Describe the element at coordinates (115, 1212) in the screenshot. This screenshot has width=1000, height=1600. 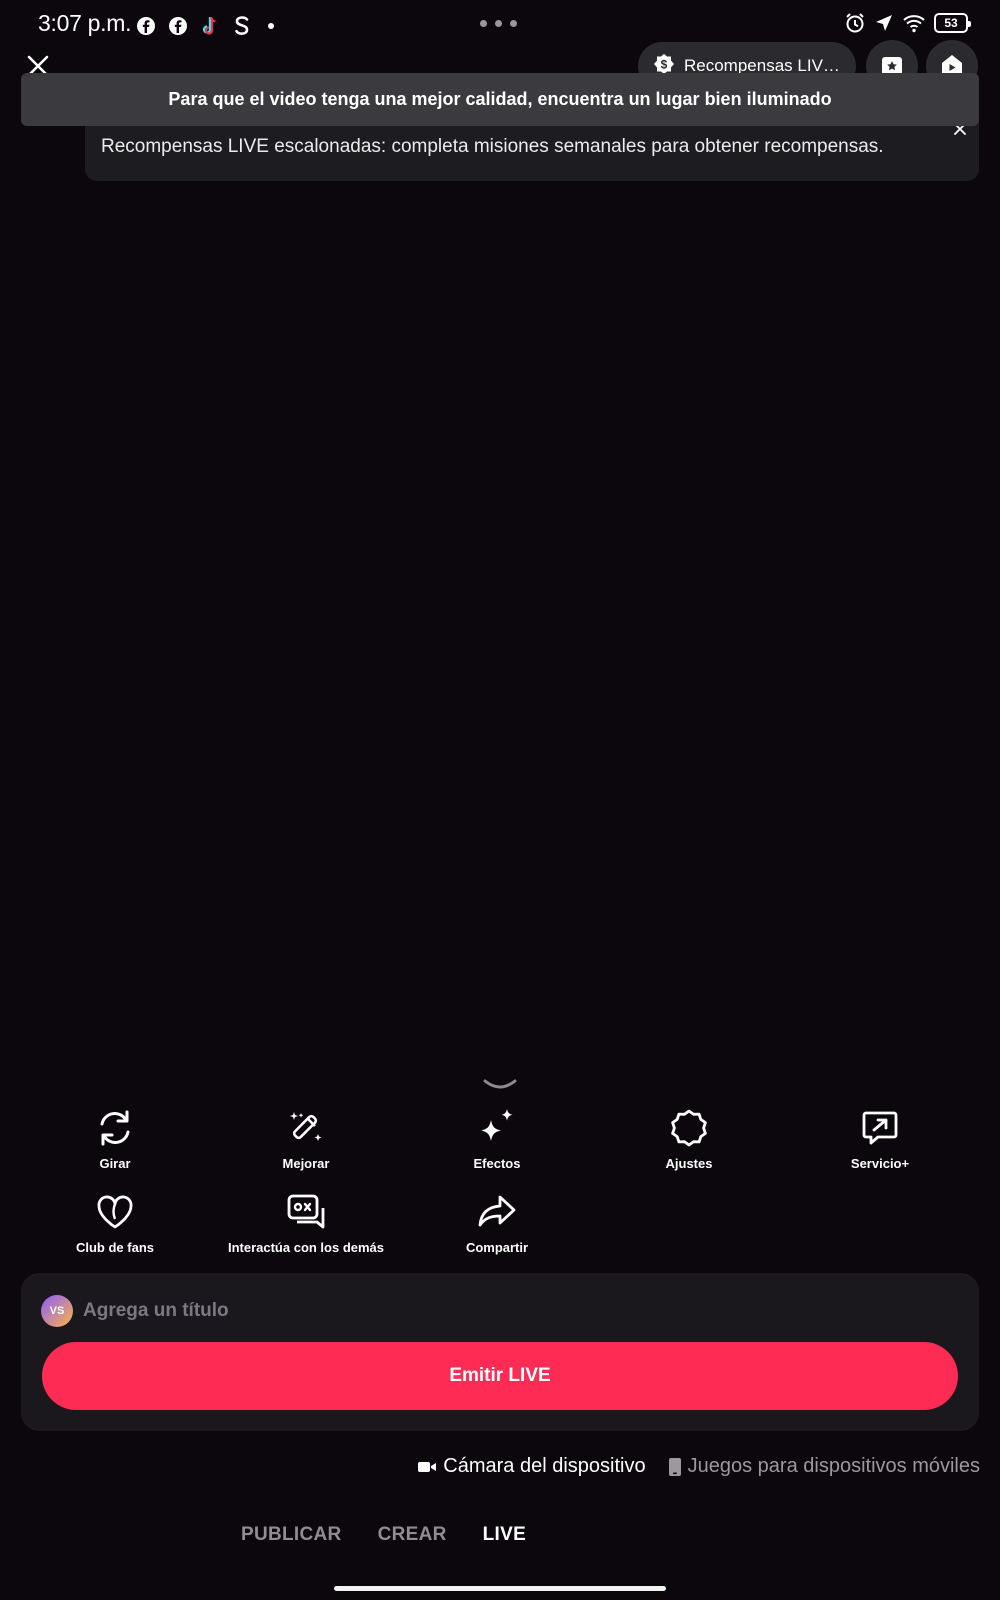
I see `heart-icon` at that location.